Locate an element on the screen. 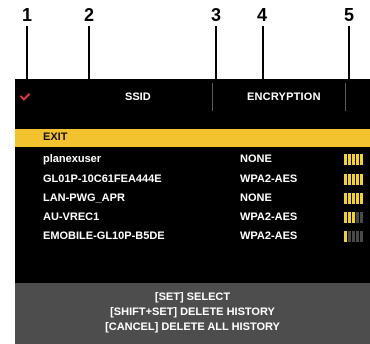 This screenshot has width=370, height=344. help-select: [SET] SELECT is located at coordinates (192, 297).